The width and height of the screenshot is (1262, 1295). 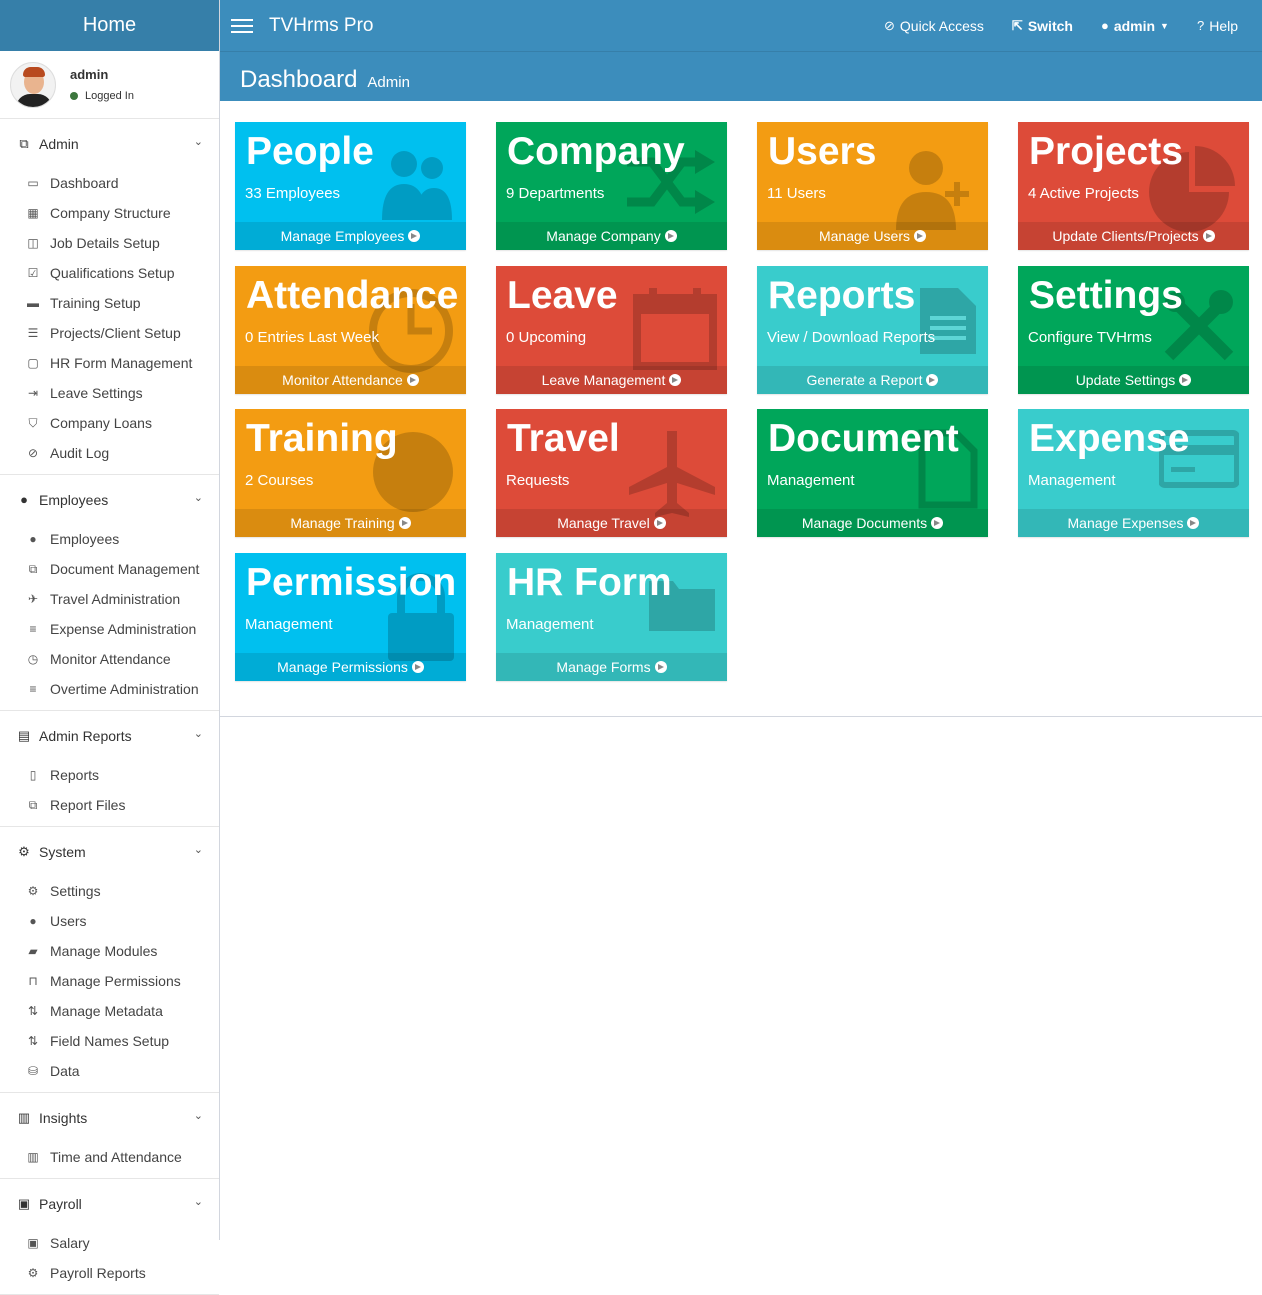 I want to click on sidebar-item-hr-form-management: ▢ HR Form Management, so click(x=109, y=363).